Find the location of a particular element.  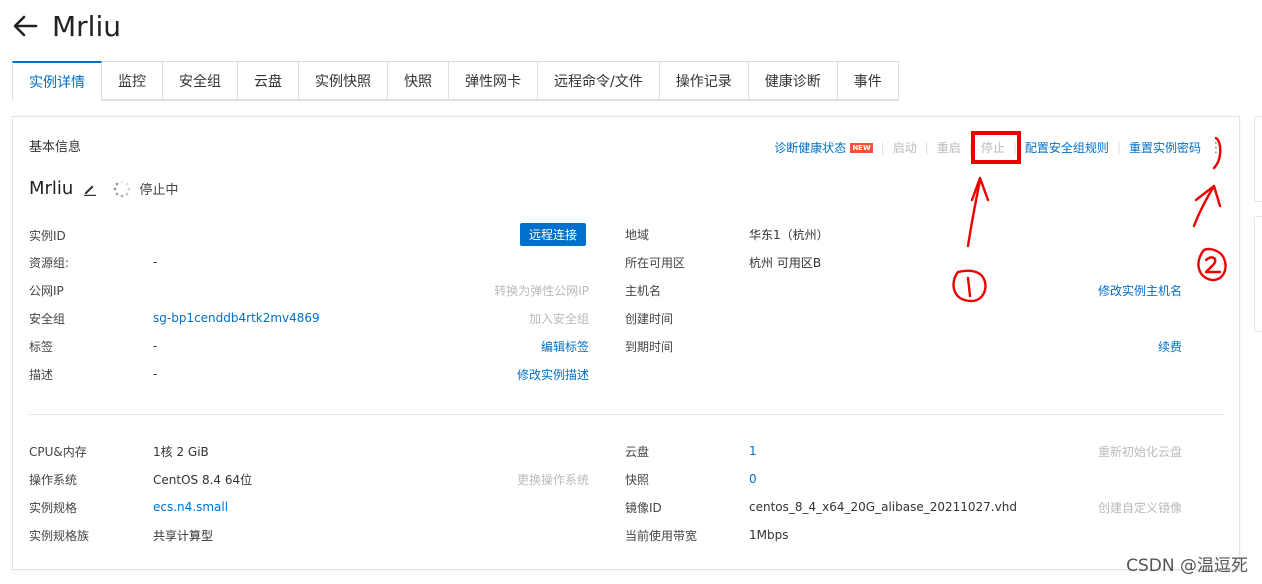

section-divider is located at coordinates (626, 414).